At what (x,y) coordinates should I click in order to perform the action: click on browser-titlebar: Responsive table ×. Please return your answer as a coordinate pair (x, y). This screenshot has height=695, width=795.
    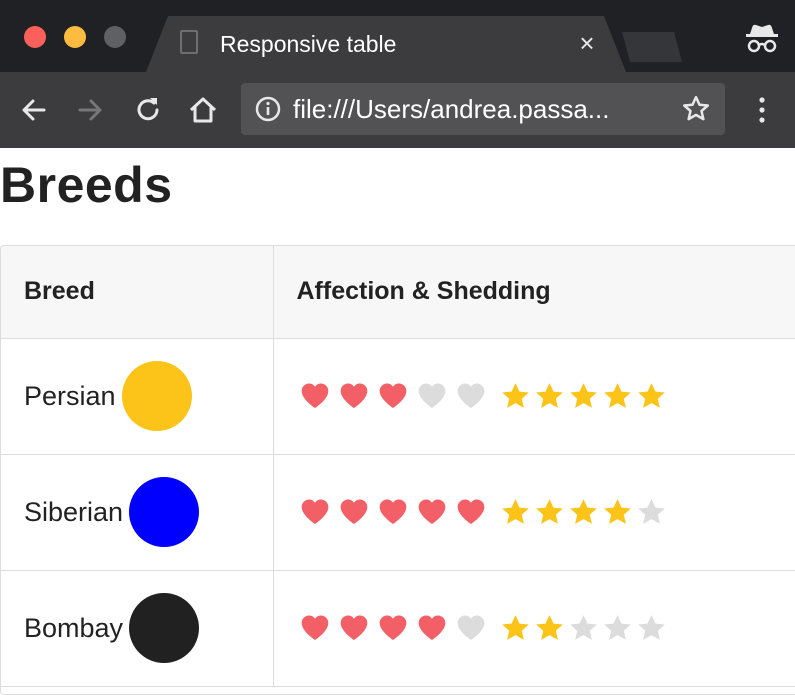
    Looking at the image, I should click on (397, 36).